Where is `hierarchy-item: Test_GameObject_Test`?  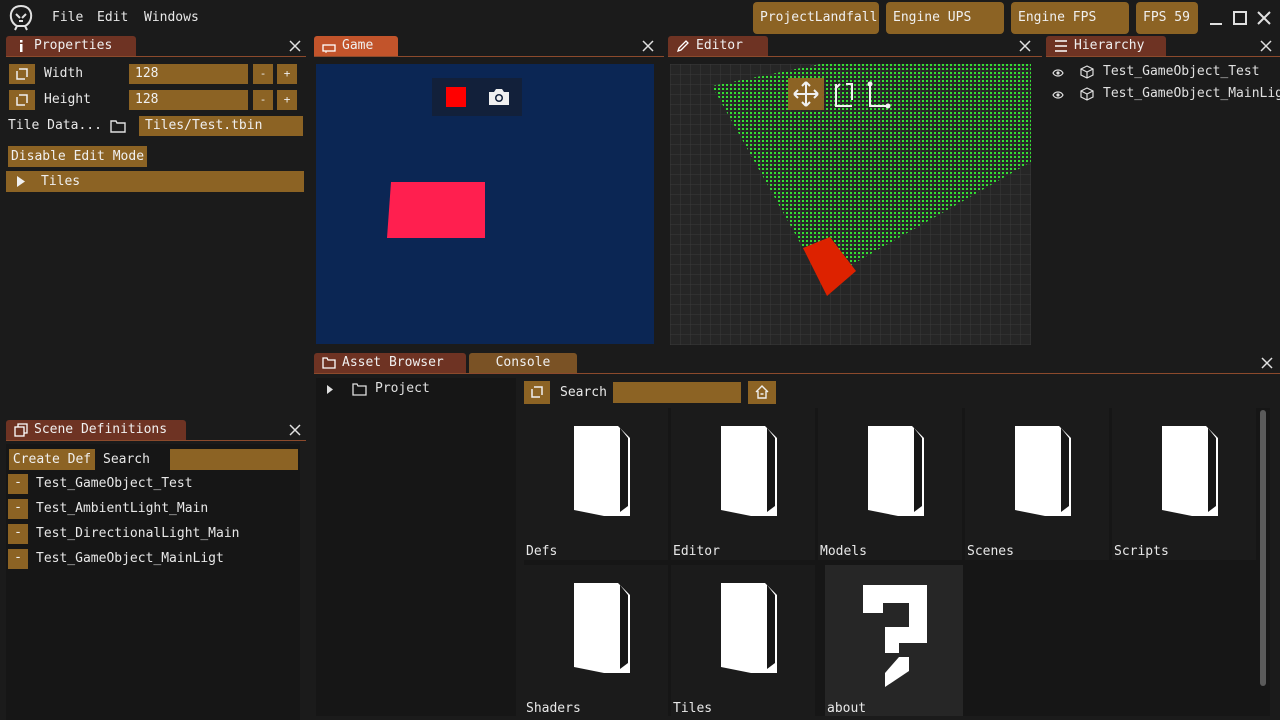
hierarchy-item: Test_GameObject_Test is located at coordinates (1161, 73).